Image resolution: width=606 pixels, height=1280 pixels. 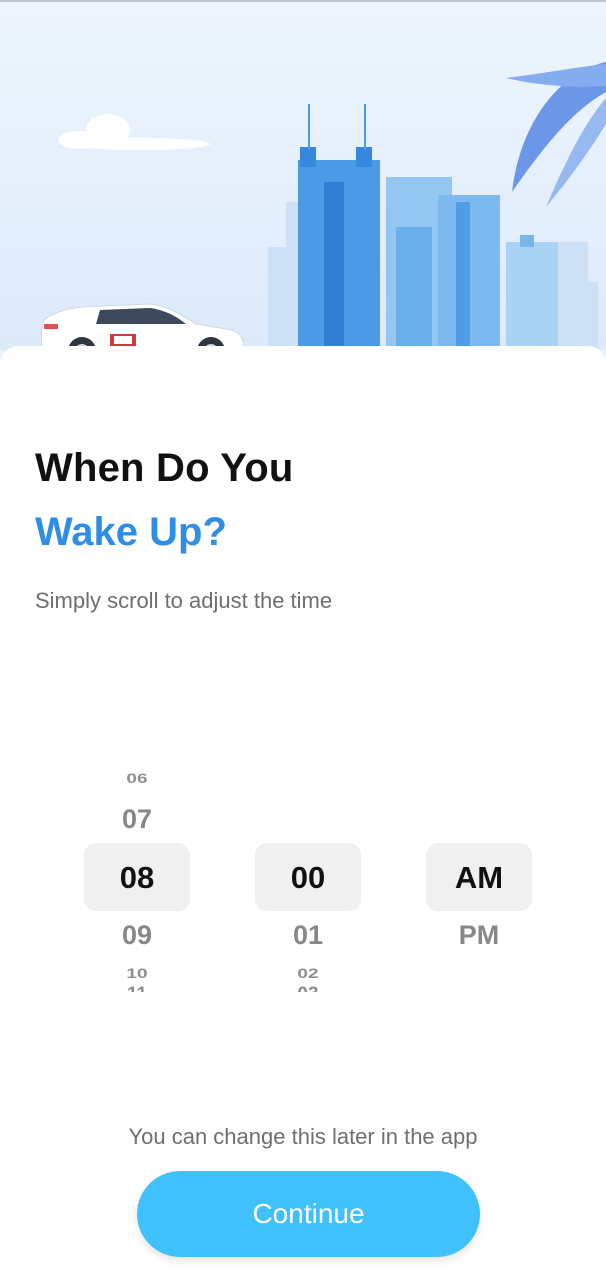 I want to click on hour-option: 07, so click(x=137, y=819).